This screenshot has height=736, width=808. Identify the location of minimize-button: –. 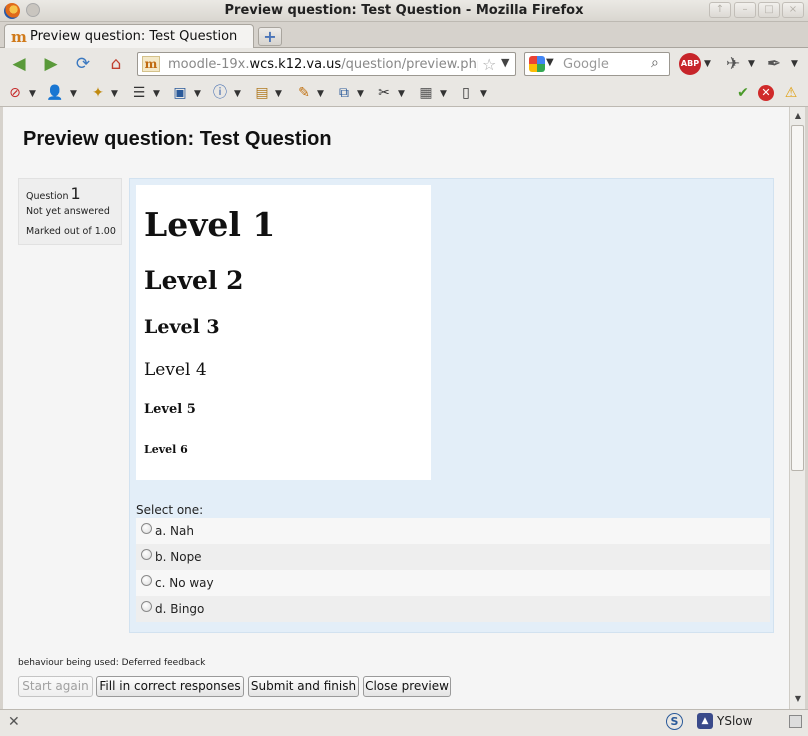
(745, 10).